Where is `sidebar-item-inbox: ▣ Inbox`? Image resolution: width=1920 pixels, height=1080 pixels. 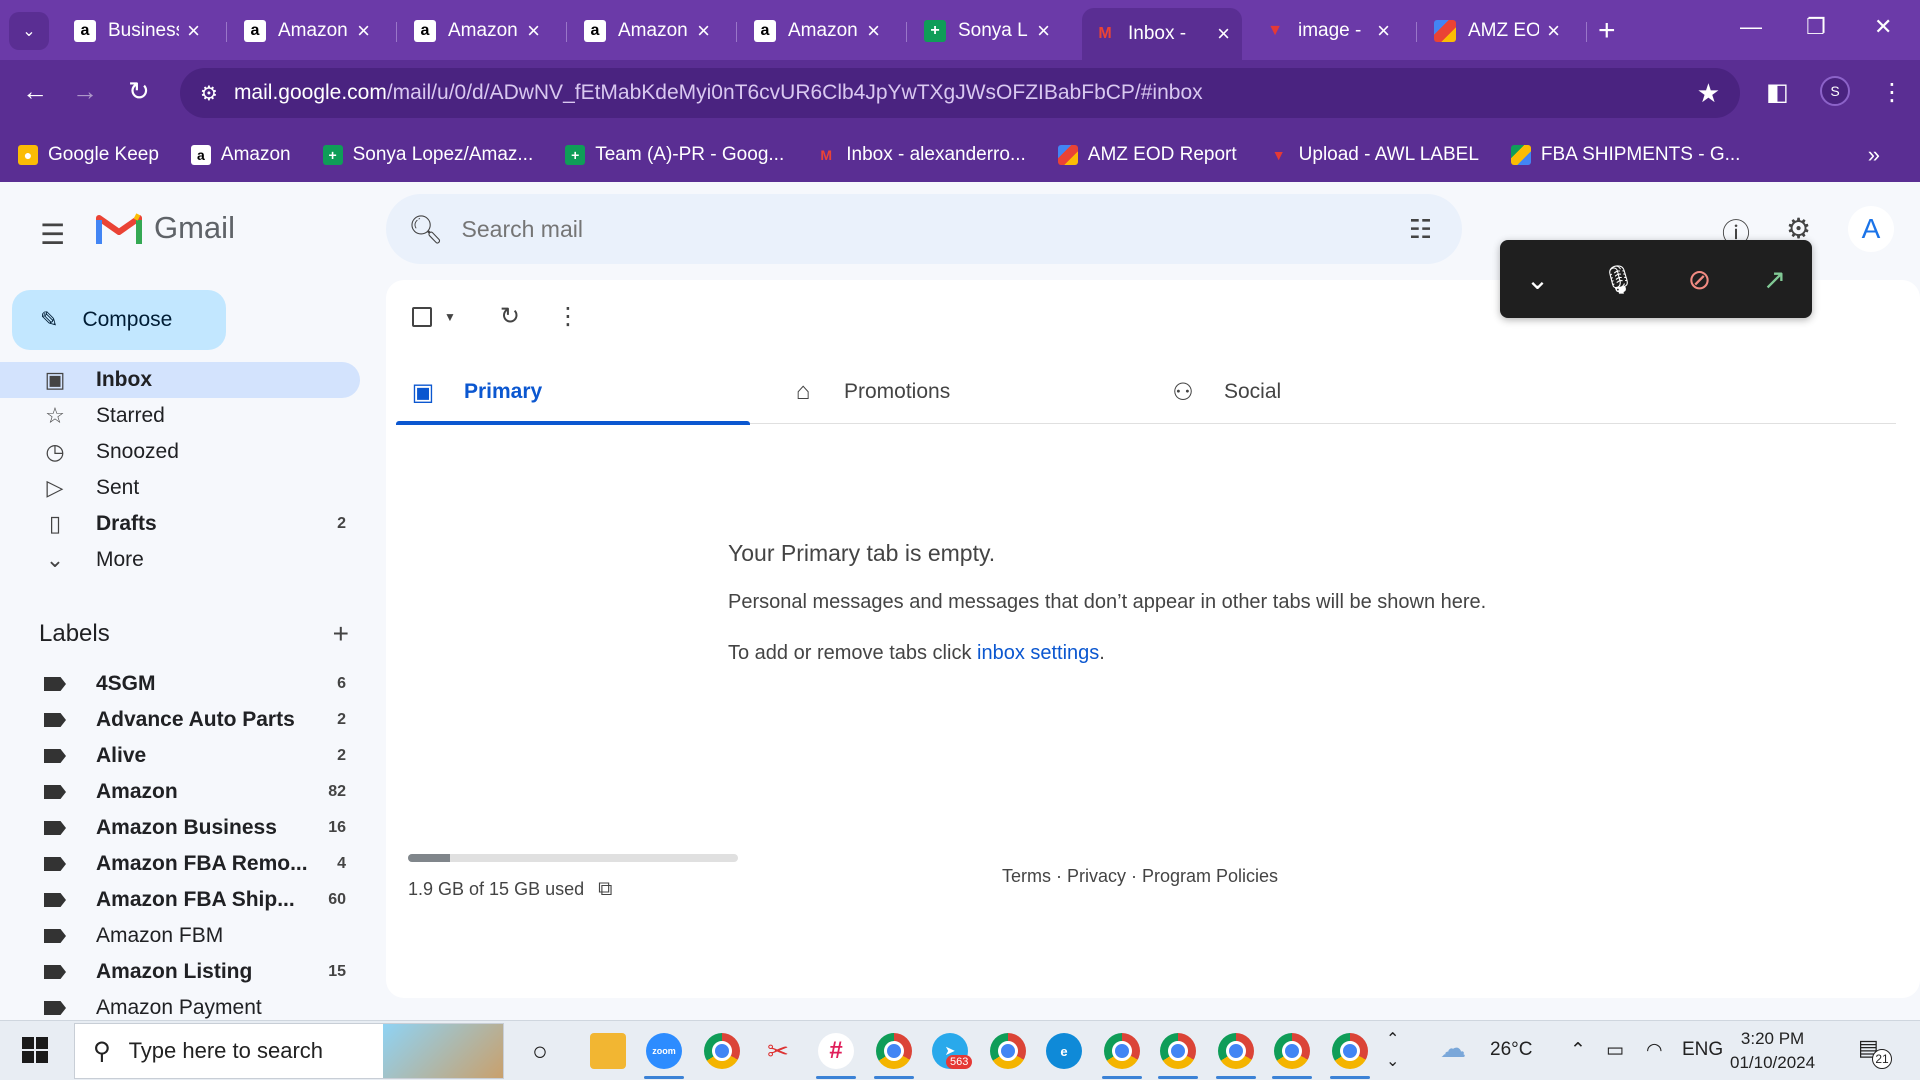
sidebar-item-inbox: ▣ Inbox is located at coordinates (180, 380).